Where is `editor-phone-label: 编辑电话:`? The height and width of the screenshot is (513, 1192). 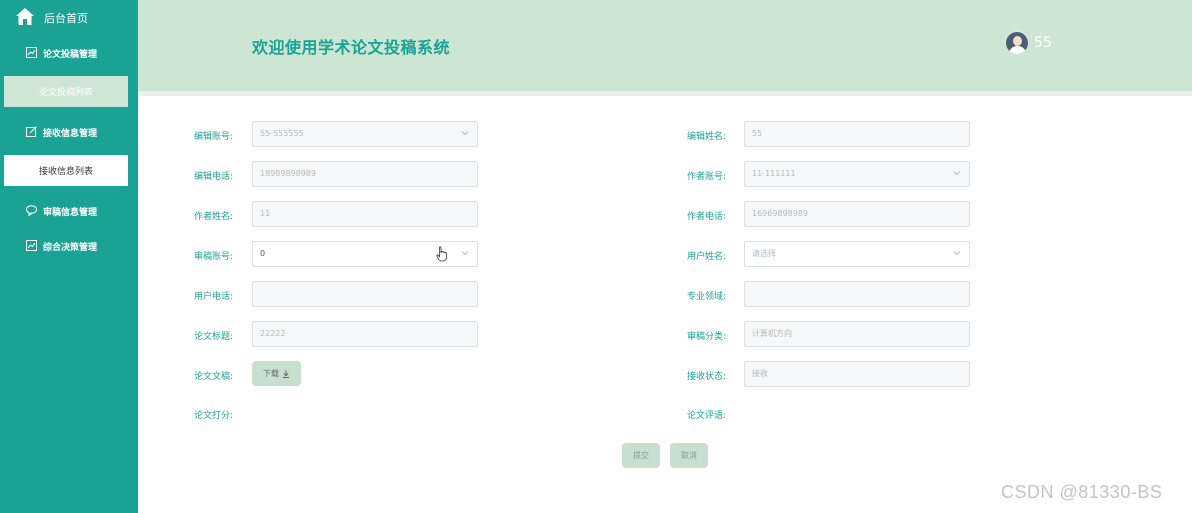 editor-phone-label: 编辑电话: is located at coordinates (214, 177).